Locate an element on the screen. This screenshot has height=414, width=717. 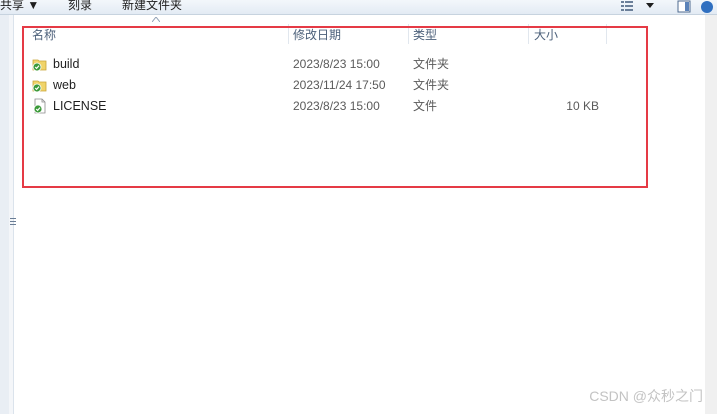
burn-button: 刻录 is located at coordinates (80, 6).